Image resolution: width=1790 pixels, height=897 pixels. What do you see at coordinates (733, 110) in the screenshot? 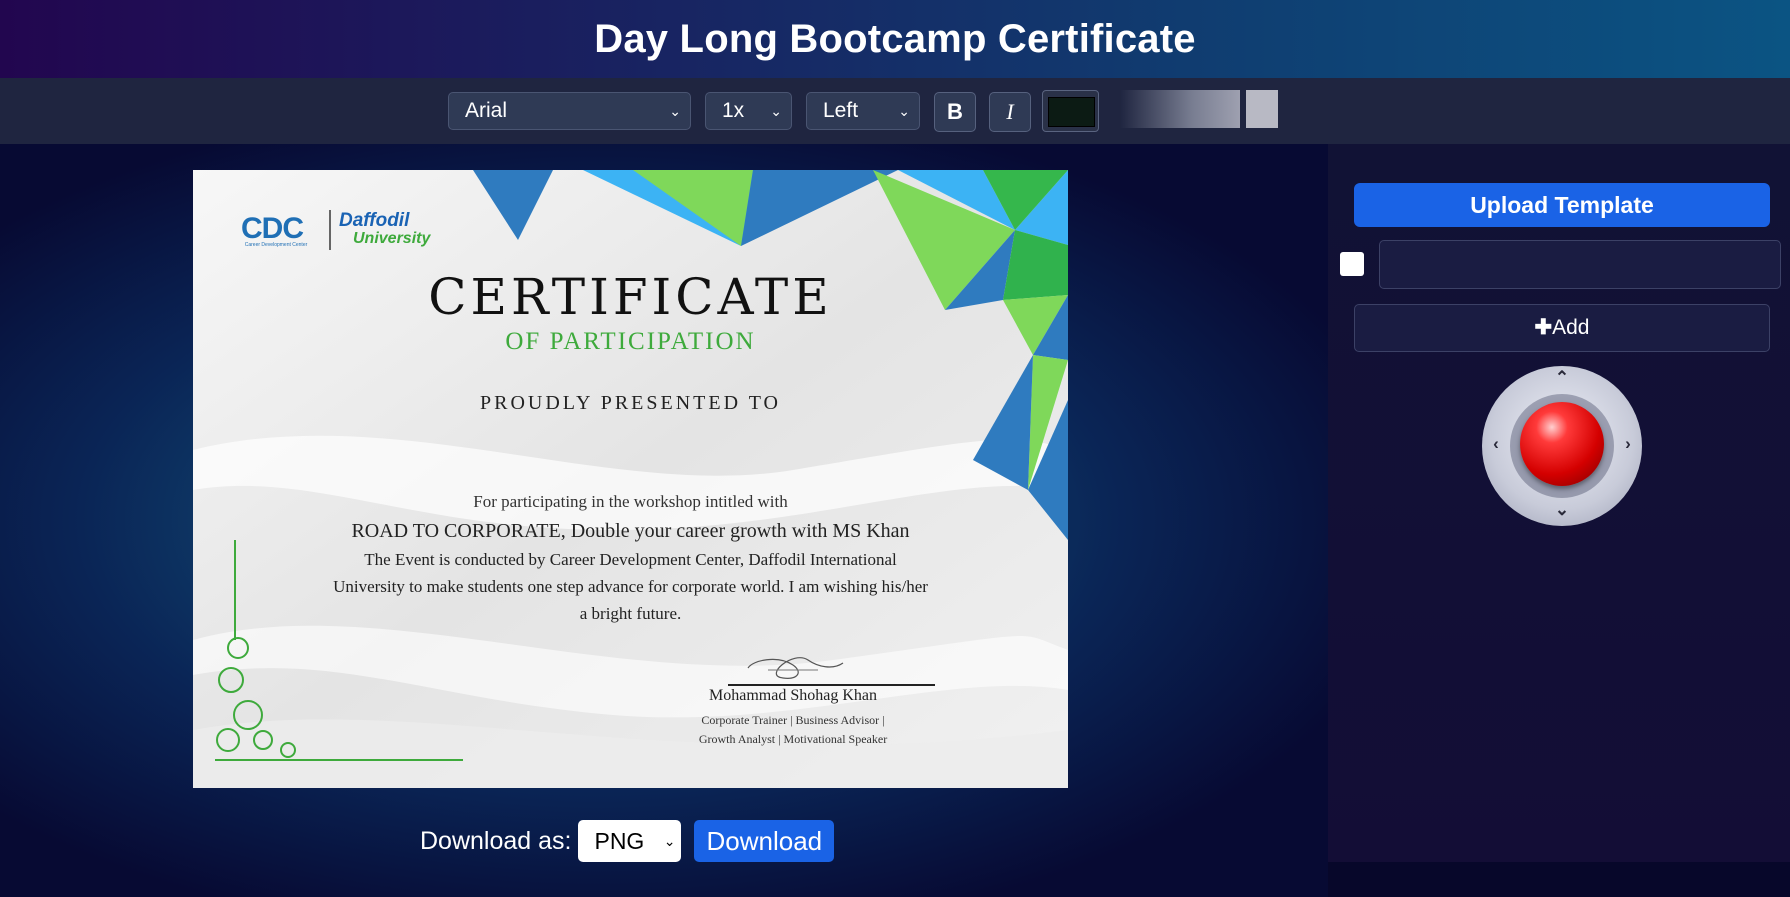
I see `font-size-value: 1x` at bounding box center [733, 110].